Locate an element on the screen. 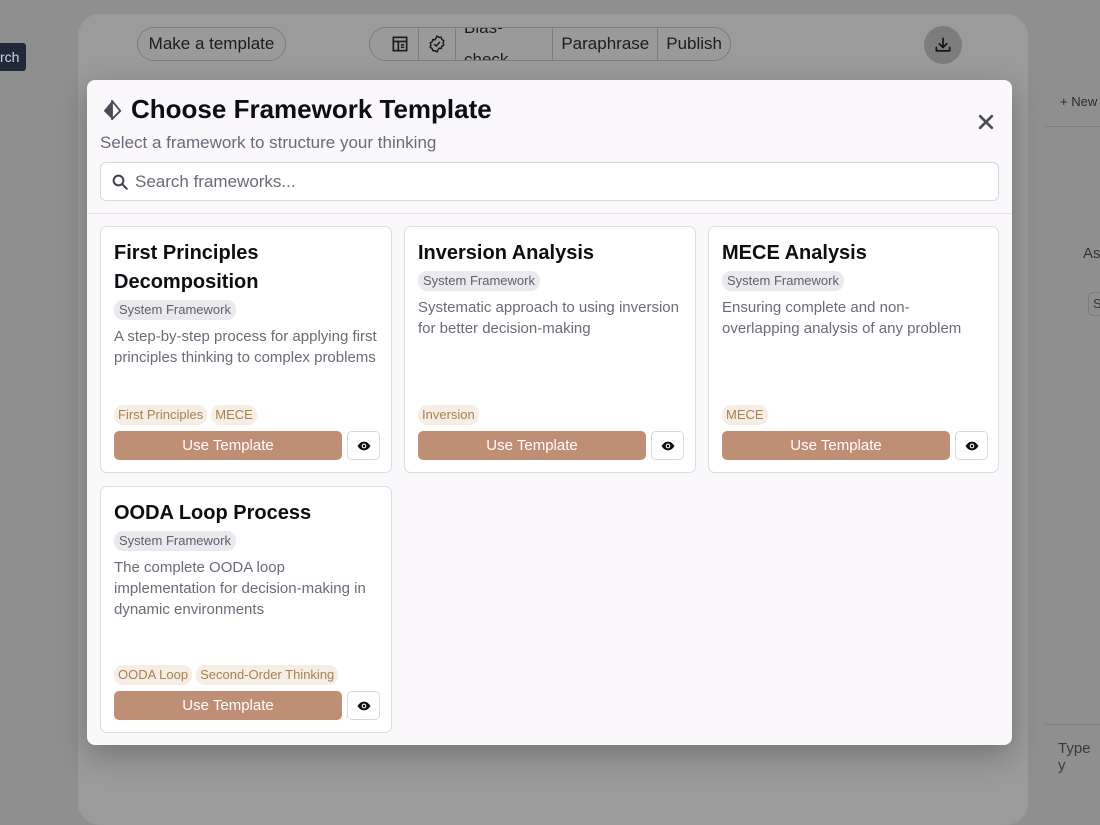 This screenshot has width=1100, height=825. tag-list: Inversion is located at coordinates (448, 415).